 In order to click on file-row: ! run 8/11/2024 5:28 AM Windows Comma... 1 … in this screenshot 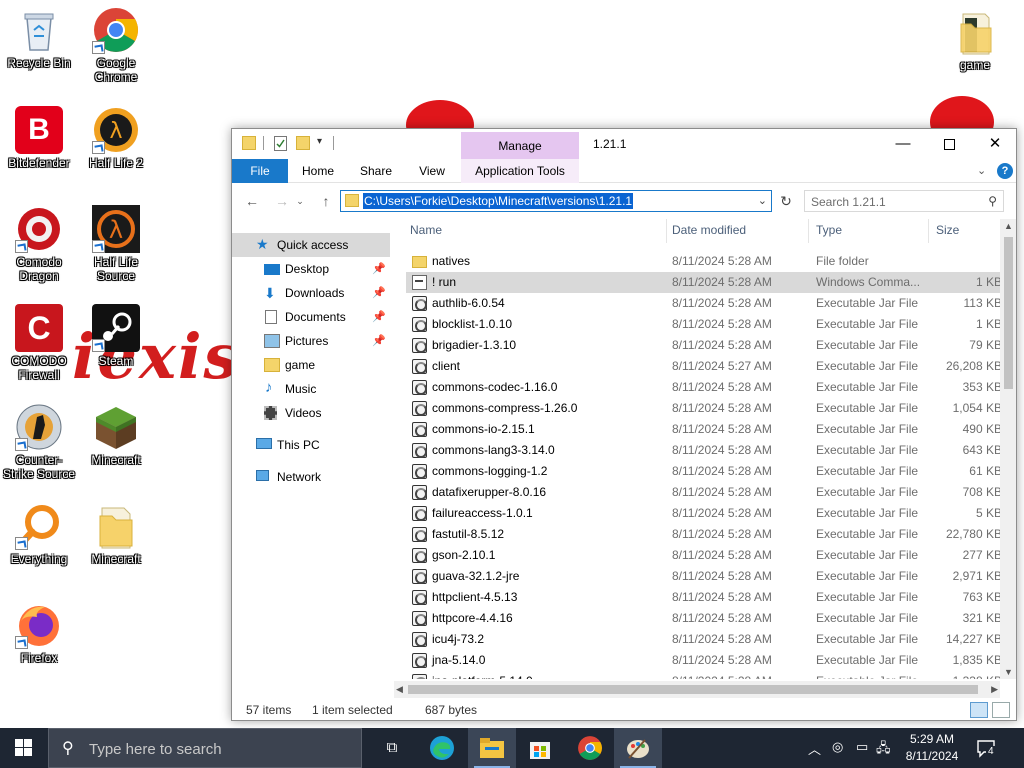, I will do `click(704, 282)`.